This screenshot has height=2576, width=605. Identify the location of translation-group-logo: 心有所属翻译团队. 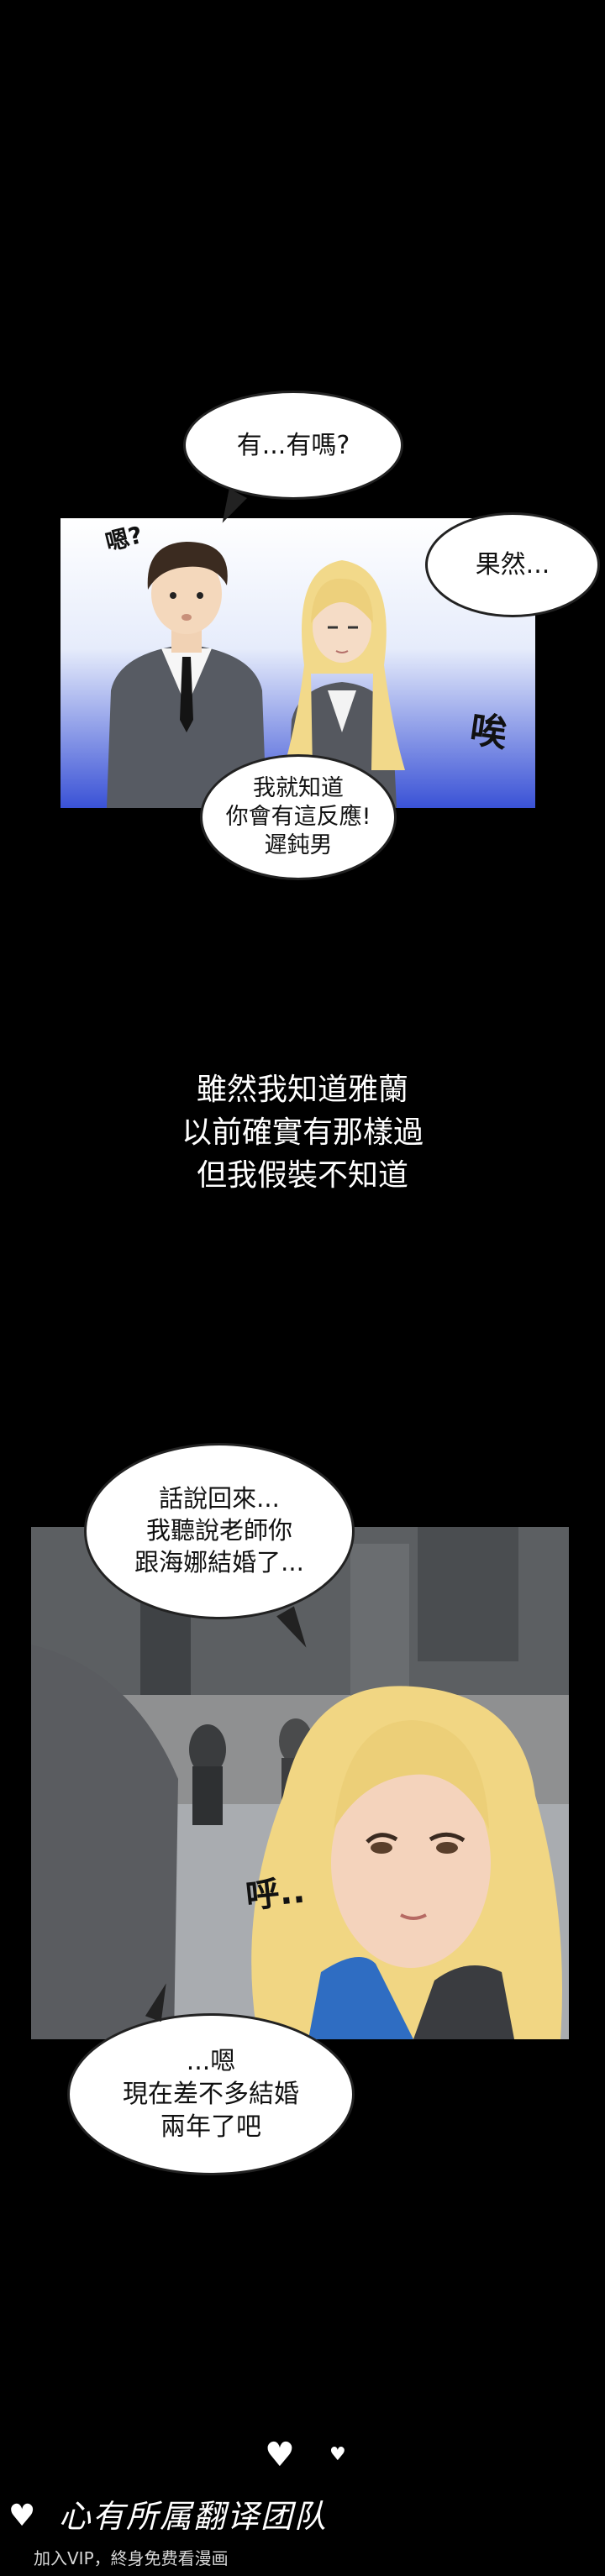
(194, 2516).